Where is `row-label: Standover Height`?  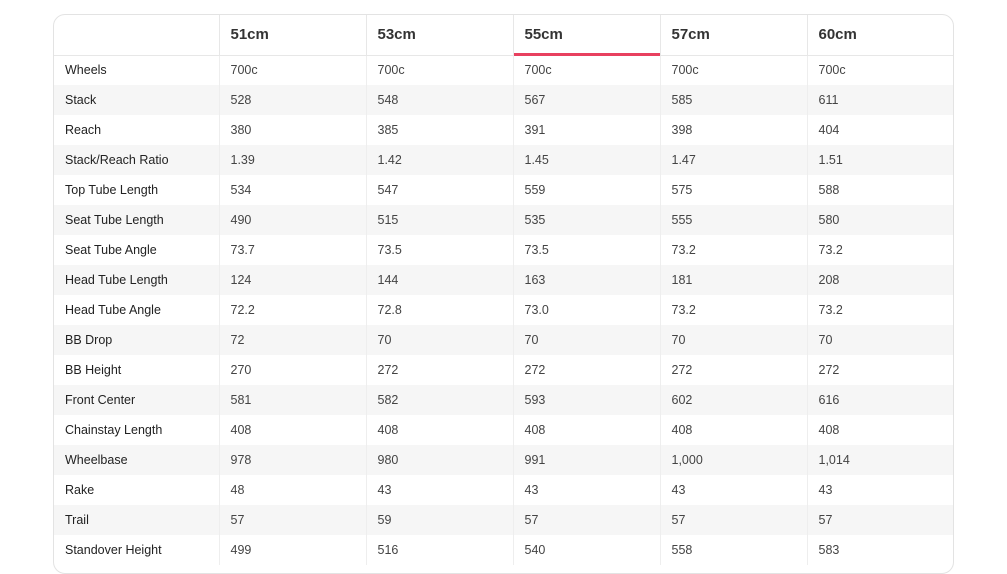
row-label: Standover Height is located at coordinates (113, 550).